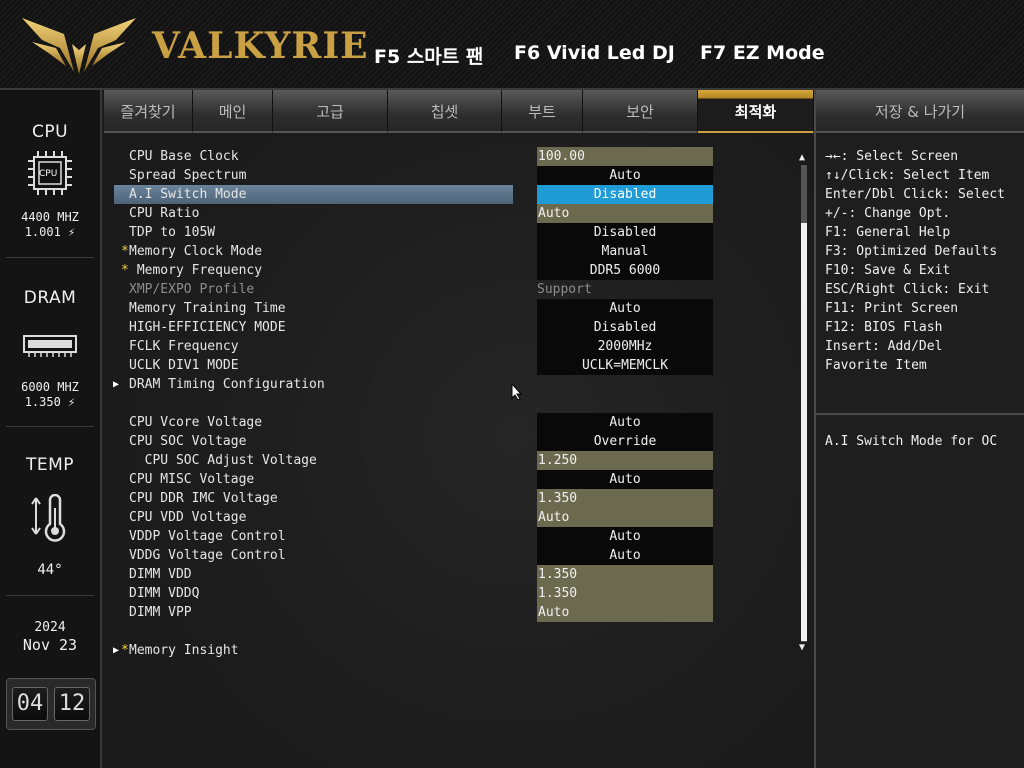  Describe the element at coordinates (640, 111) in the screenshot. I see `tab-security: 보안` at that location.